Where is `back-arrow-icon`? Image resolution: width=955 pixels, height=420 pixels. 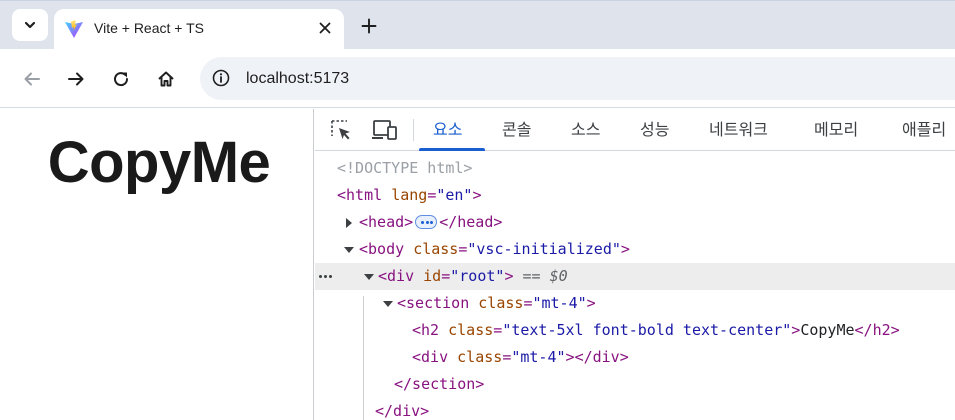 back-arrow-icon is located at coordinates (32, 79).